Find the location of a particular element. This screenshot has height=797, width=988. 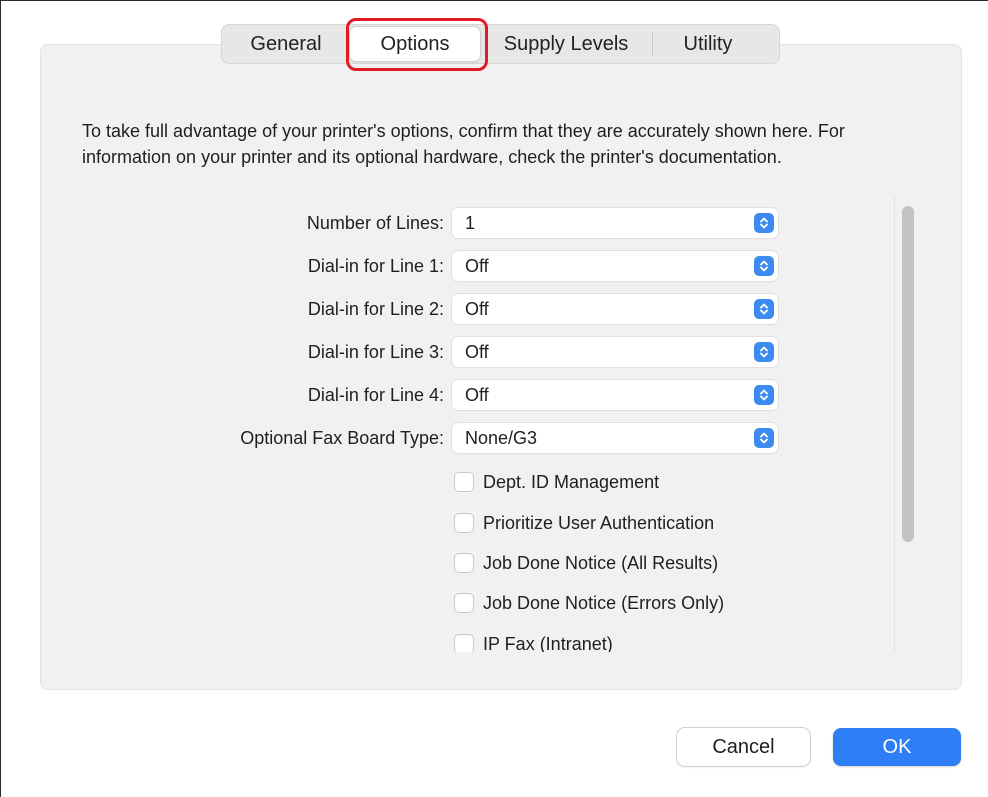

checkbox-label: Job Done Notice (Errors Only) is located at coordinates (604, 602).